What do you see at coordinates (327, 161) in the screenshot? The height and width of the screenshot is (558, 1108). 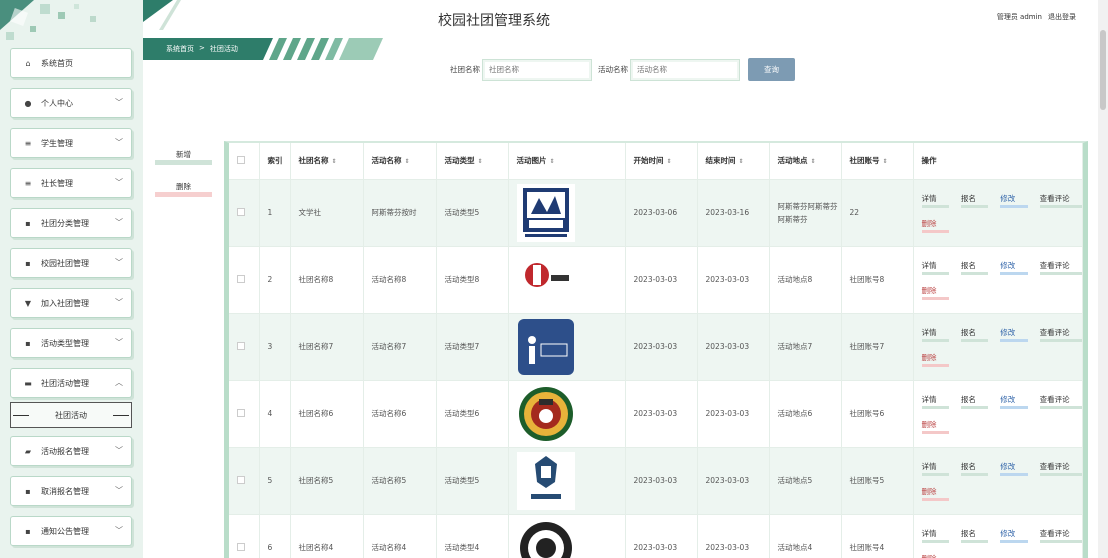 I see `column-header: 社团名称 ⇕` at bounding box center [327, 161].